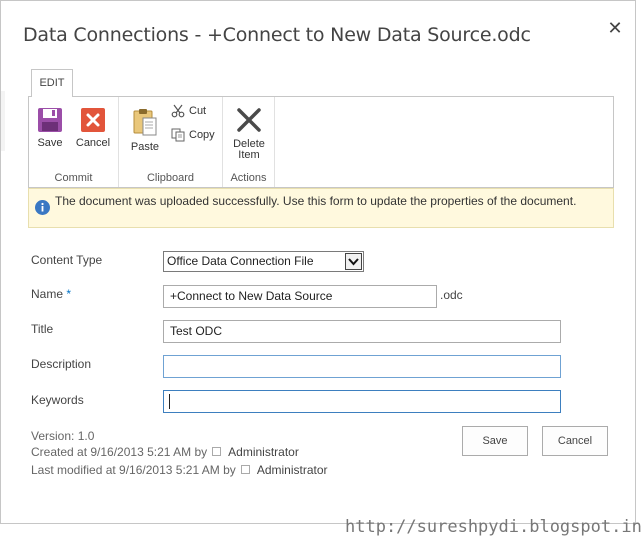  What do you see at coordinates (495, 441) in the screenshot?
I see `save-button: Save` at bounding box center [495, 441].